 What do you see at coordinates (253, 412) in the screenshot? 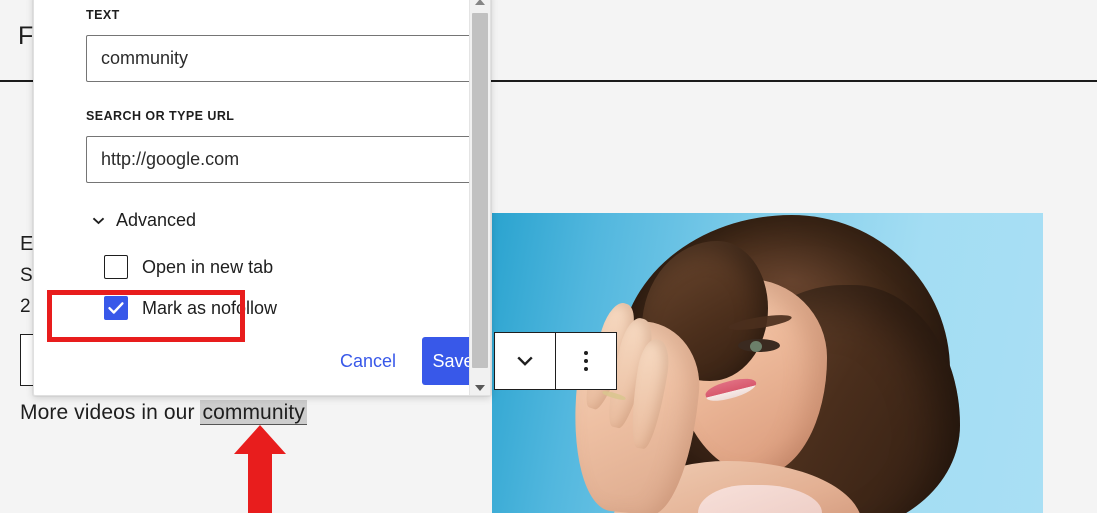
I see `selected-link-text: community` at bounding box center [253, 412].